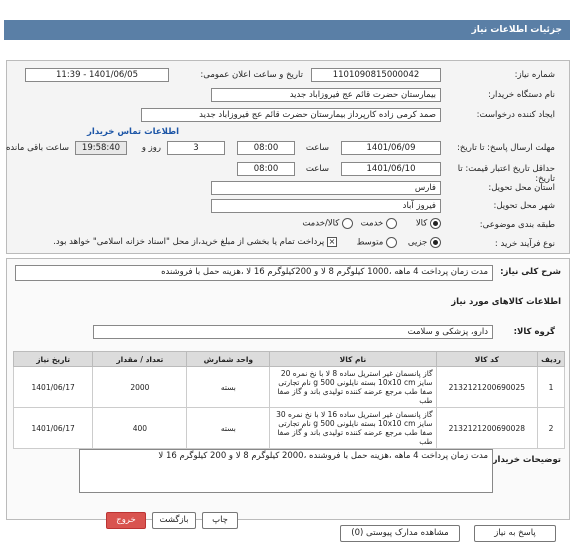  What do you see at coordinates (391, 169) in the screenshot?
I see `validity-date-field: 1401/06/10` at bounding box center [391, 169].